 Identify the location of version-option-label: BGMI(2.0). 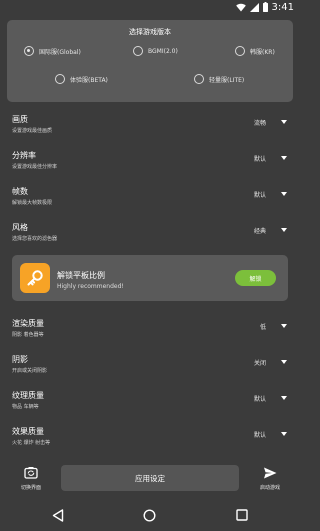
(163, 51).